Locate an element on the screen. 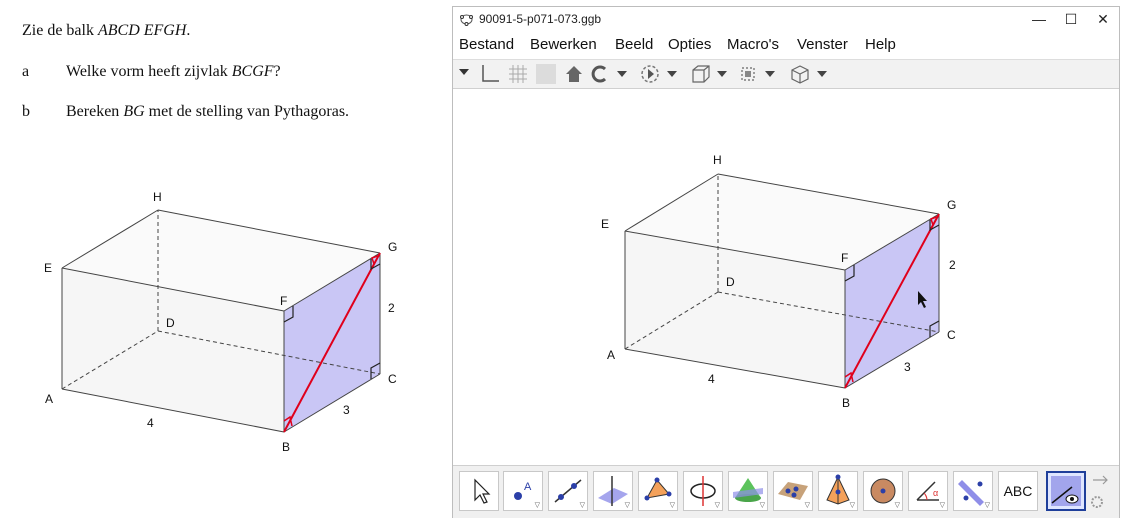  rotate-view-icon is located at coordinates (609, 74).